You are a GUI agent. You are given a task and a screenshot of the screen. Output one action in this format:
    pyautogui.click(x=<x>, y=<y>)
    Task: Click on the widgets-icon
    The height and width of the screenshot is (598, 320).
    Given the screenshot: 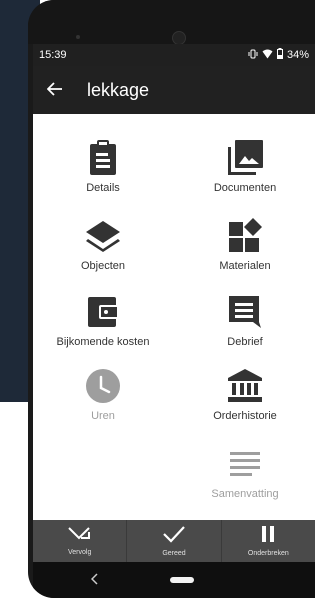 What is the action you would take?
    pyautogui.click(x=245, y=236)
    